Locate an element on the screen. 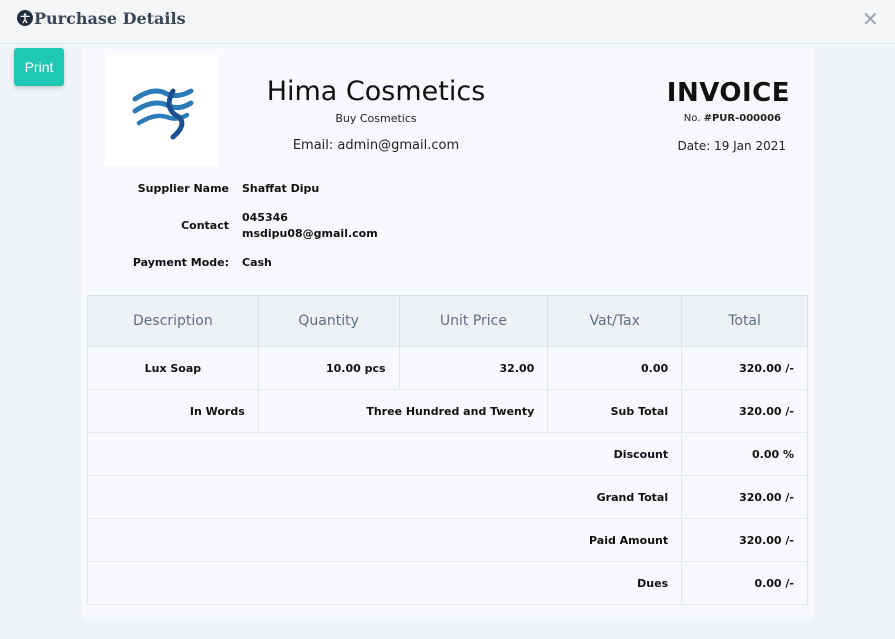  item-total: 320.00 /- is located at coordinates (744, 368).